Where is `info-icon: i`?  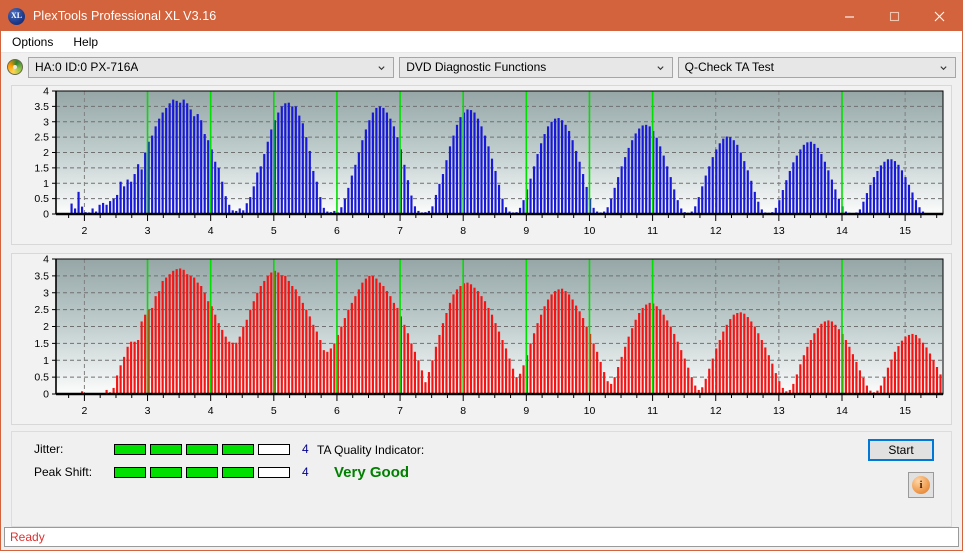 info-icon: i is located at coordinates (921, 485).